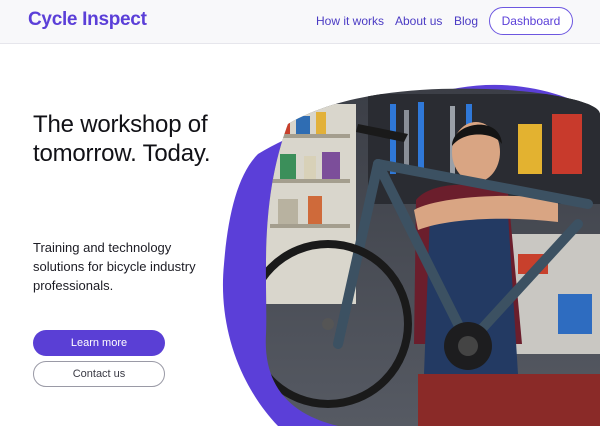  What do you see at coordinates (99, 374) in the screenshot?
I see `contact-us-button: Contact us` at bounding box center [99, 374].